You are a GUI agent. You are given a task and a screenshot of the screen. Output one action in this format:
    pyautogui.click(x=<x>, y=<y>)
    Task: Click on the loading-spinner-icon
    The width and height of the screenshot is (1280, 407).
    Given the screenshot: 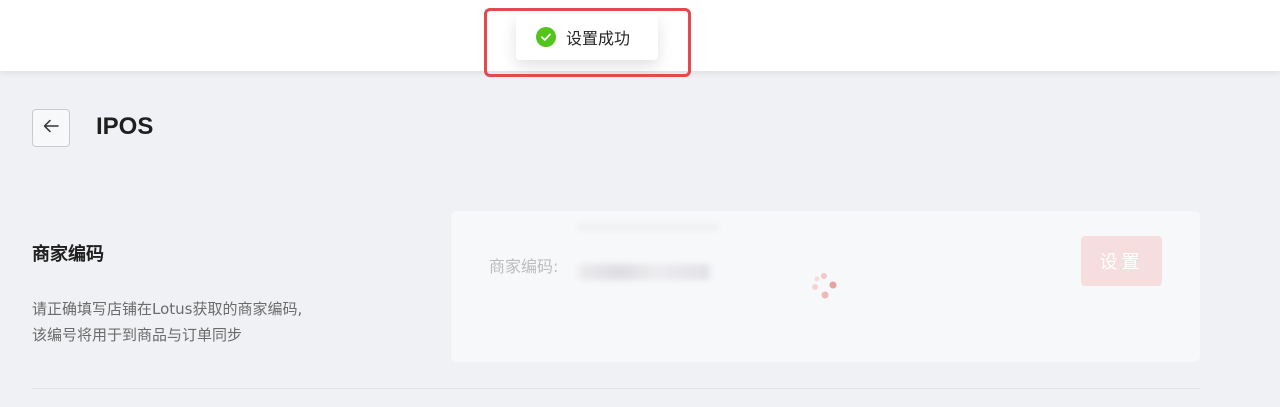 What is the action you would take?
    pyautogui.click(x=824, y=286)
    